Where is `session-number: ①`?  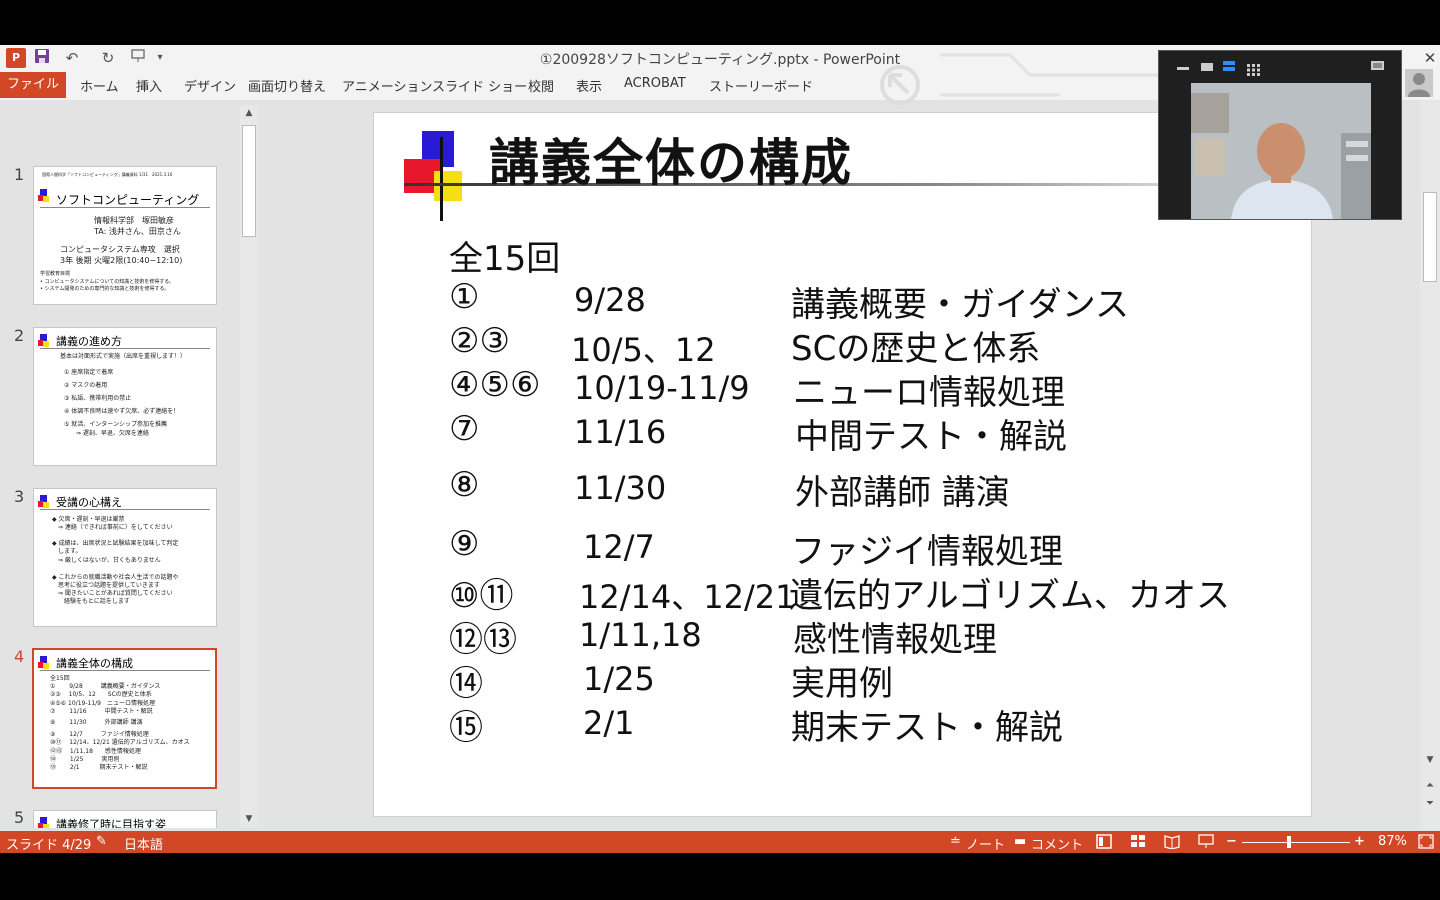 session-number: ① is located at coordinates (464, 297).